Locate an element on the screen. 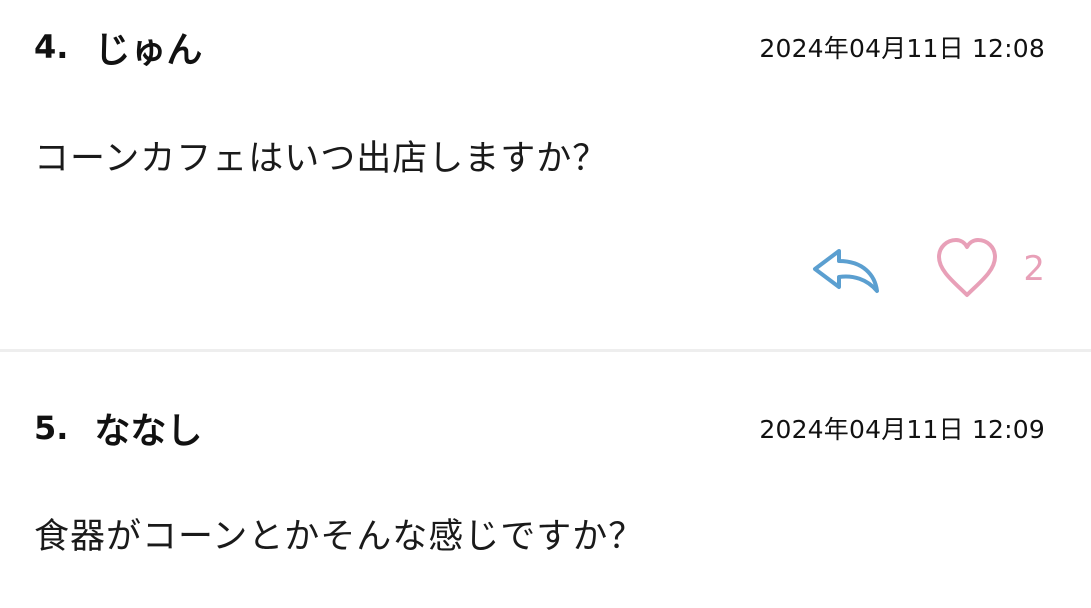 Image resolution: width=1091 pixels, height=608 pixels. like-count: 2 is located at coordinates (1034, 269).